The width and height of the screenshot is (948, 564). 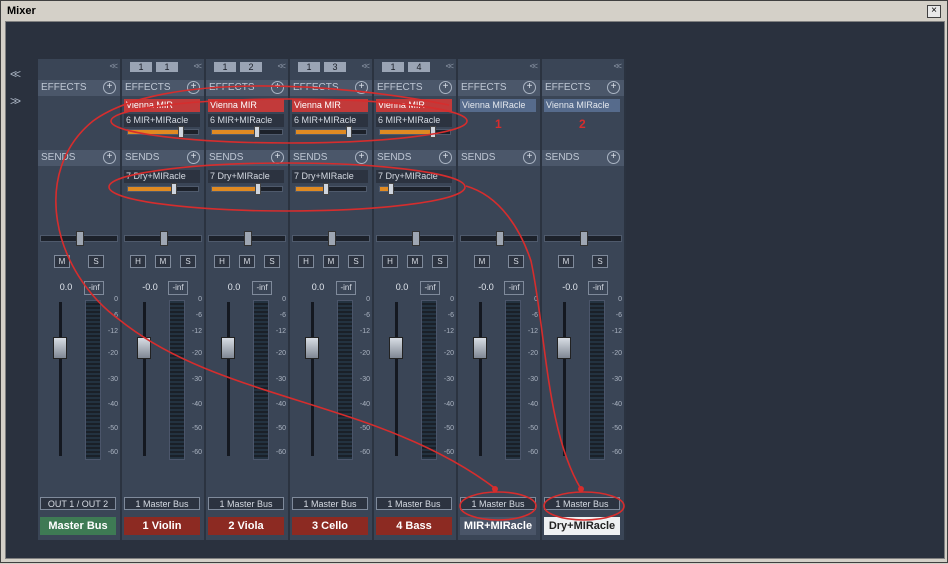 What do you see at coordinates (330, 526) in the screenshot?
I see `channel-name-button: 3 Cello` at bounding box center [330, 526].